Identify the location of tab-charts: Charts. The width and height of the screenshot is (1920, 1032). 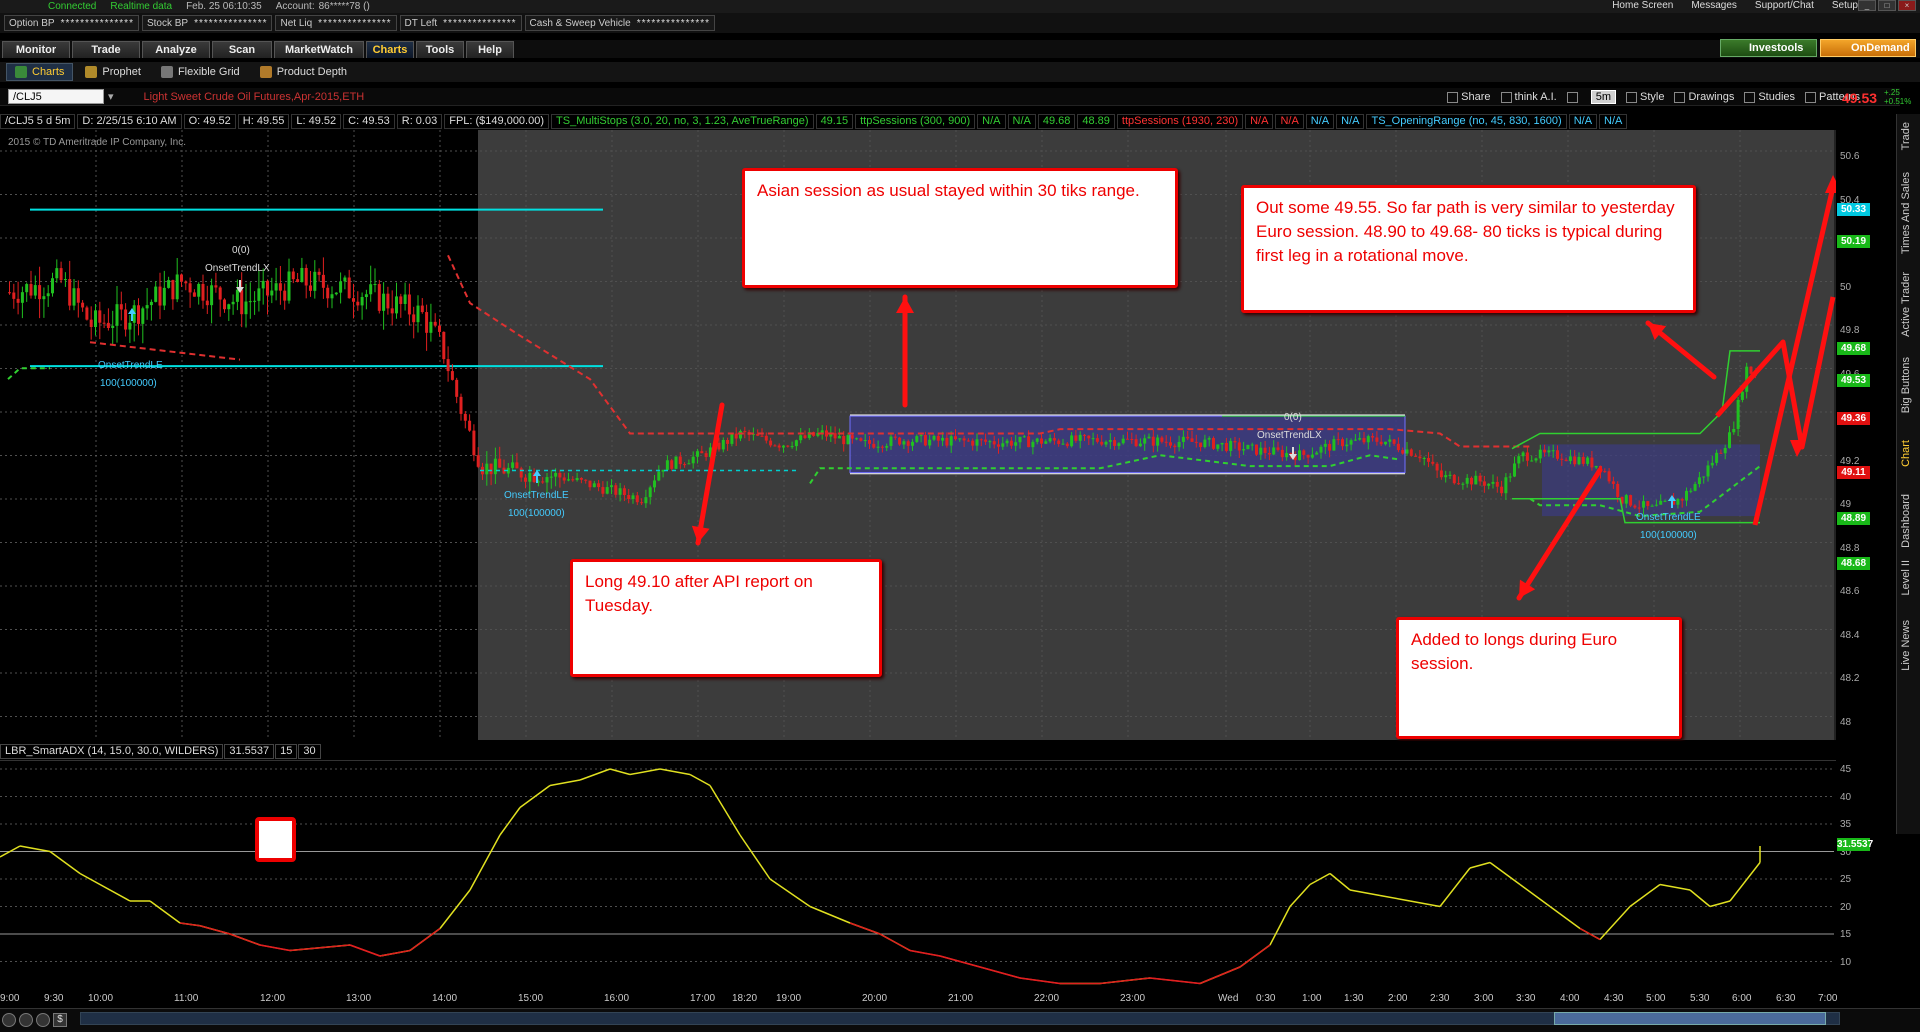
(390, 49).